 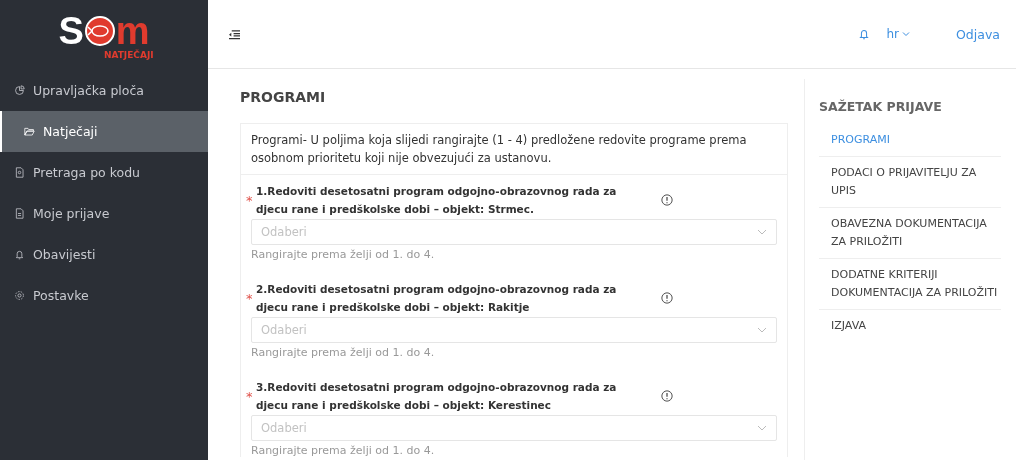 I want to click on summary-title: SAŽETAK PRIJAVE, so click(x=881, y=106).